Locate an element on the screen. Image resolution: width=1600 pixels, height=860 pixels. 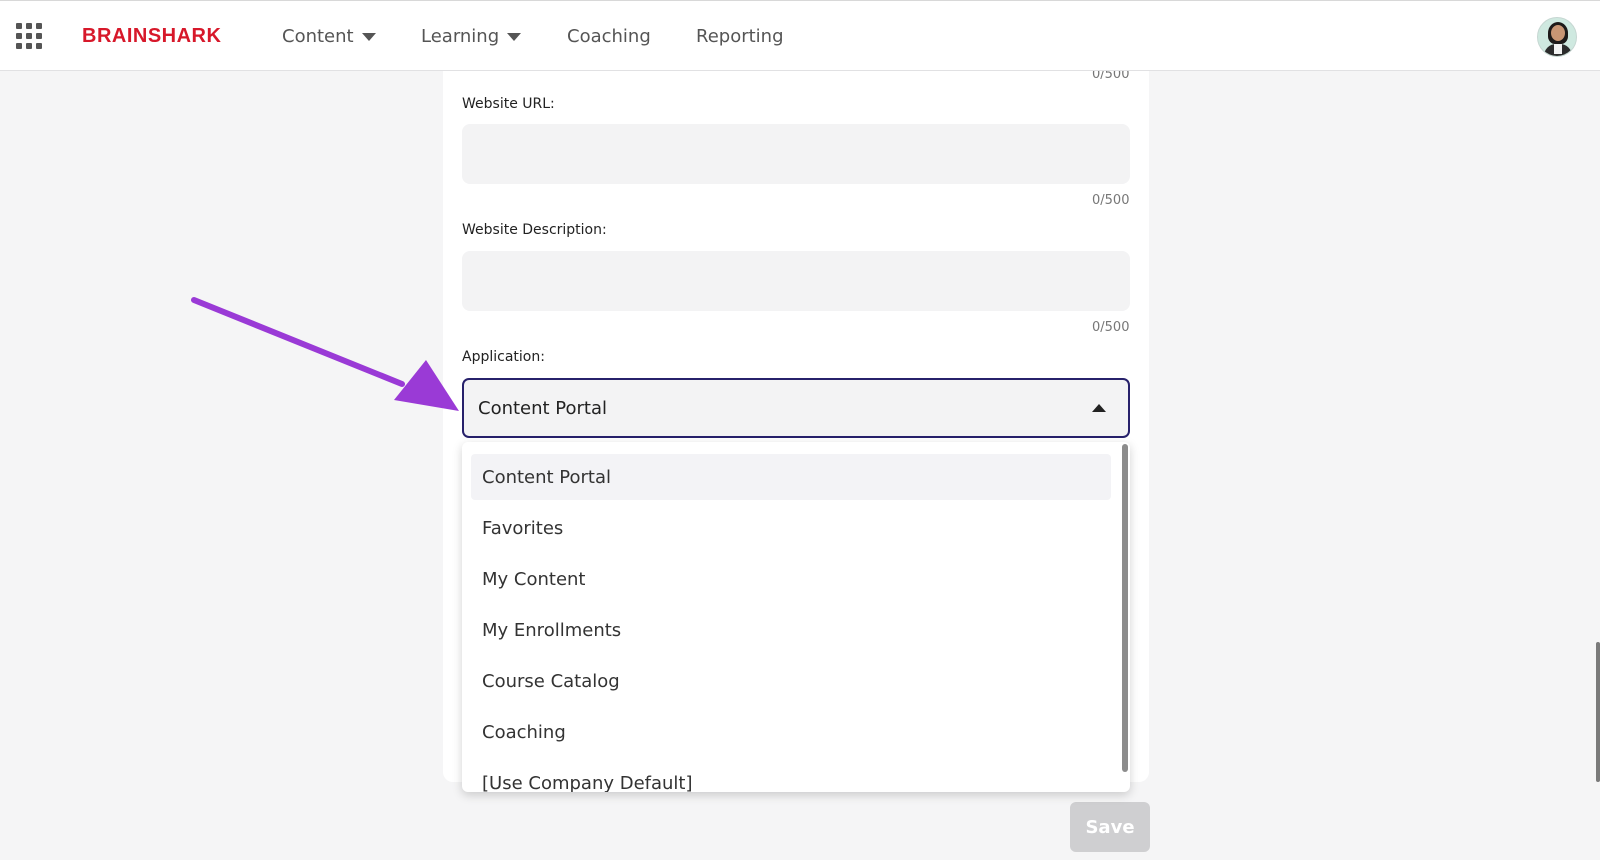
website-url-input is located at coordinates (796, 154).